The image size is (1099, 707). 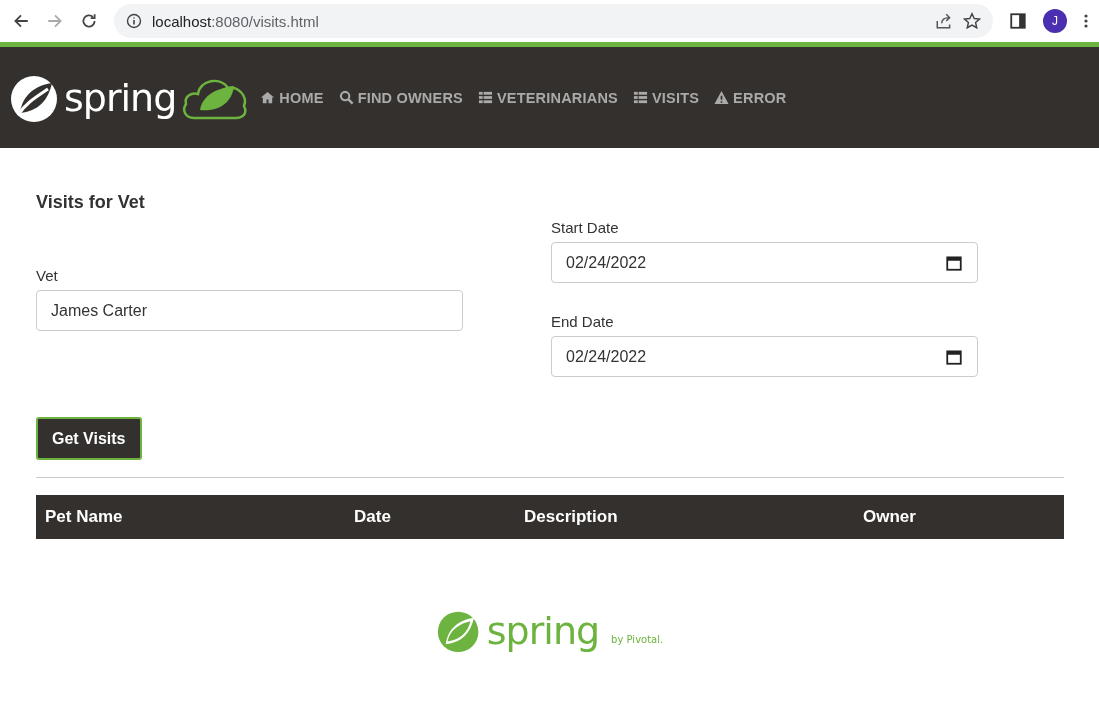 I want to click on nav-link: VETERINARIANS, so click(x=547, y=97).